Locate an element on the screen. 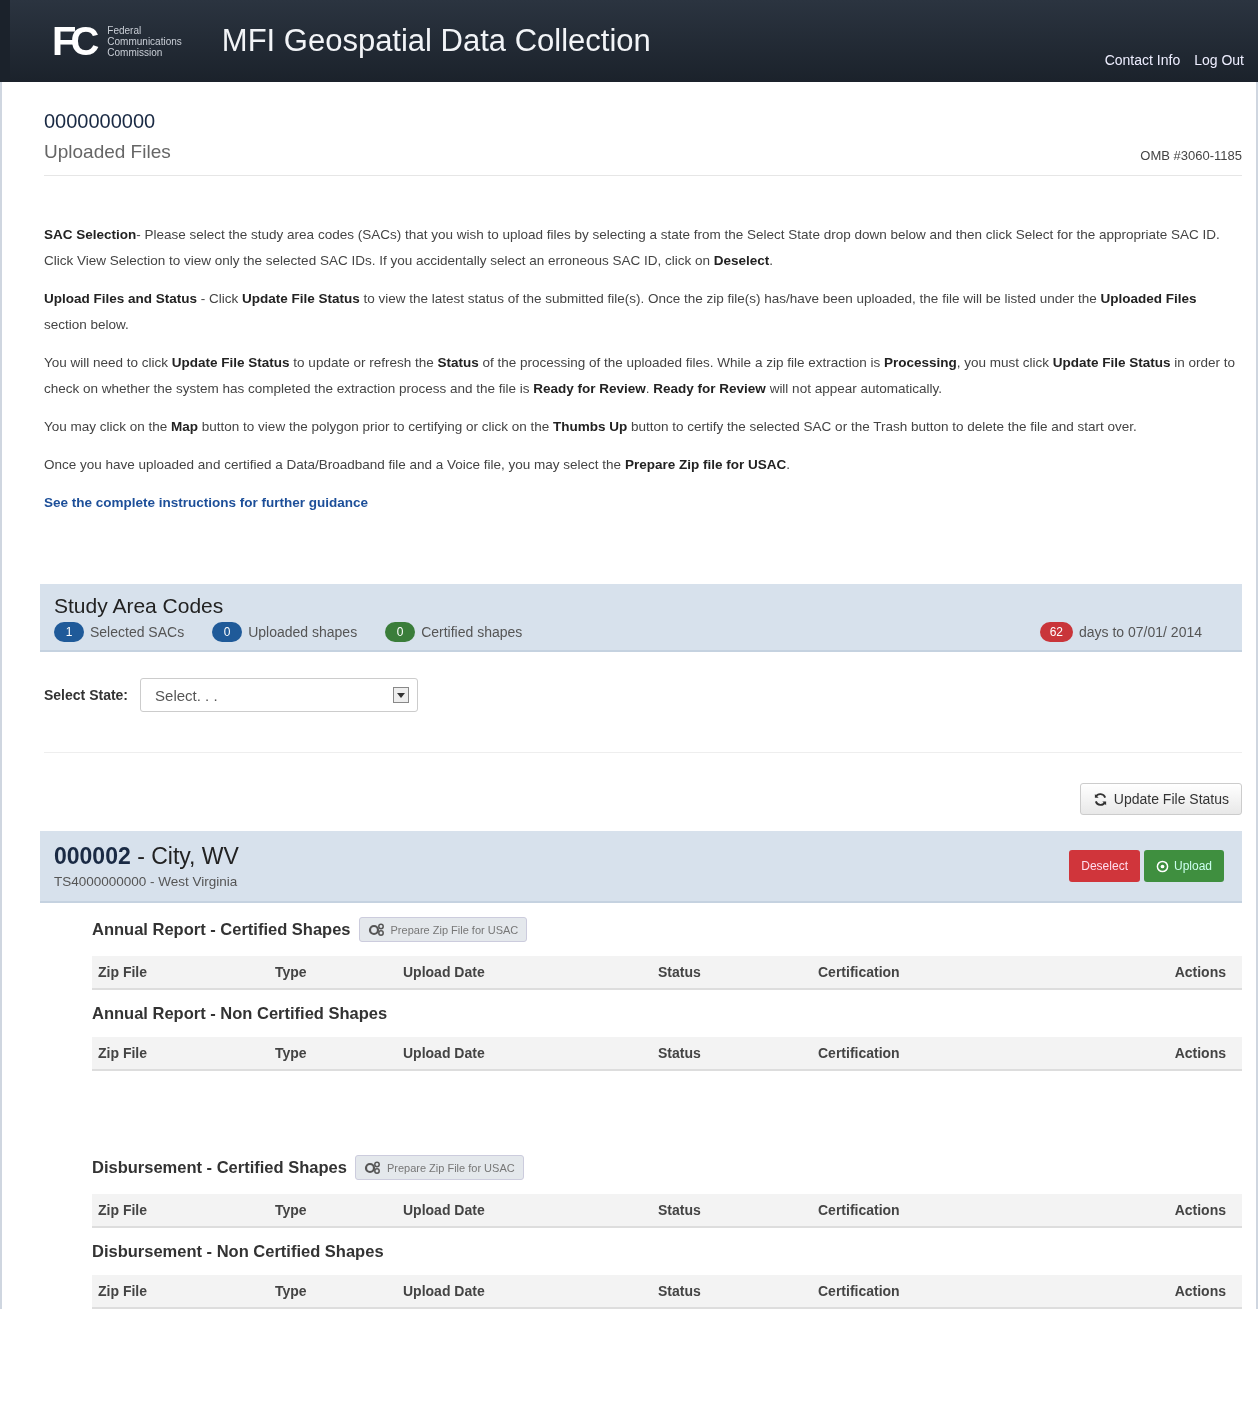  agency-name: Commission is located at coordinates (135, 52).